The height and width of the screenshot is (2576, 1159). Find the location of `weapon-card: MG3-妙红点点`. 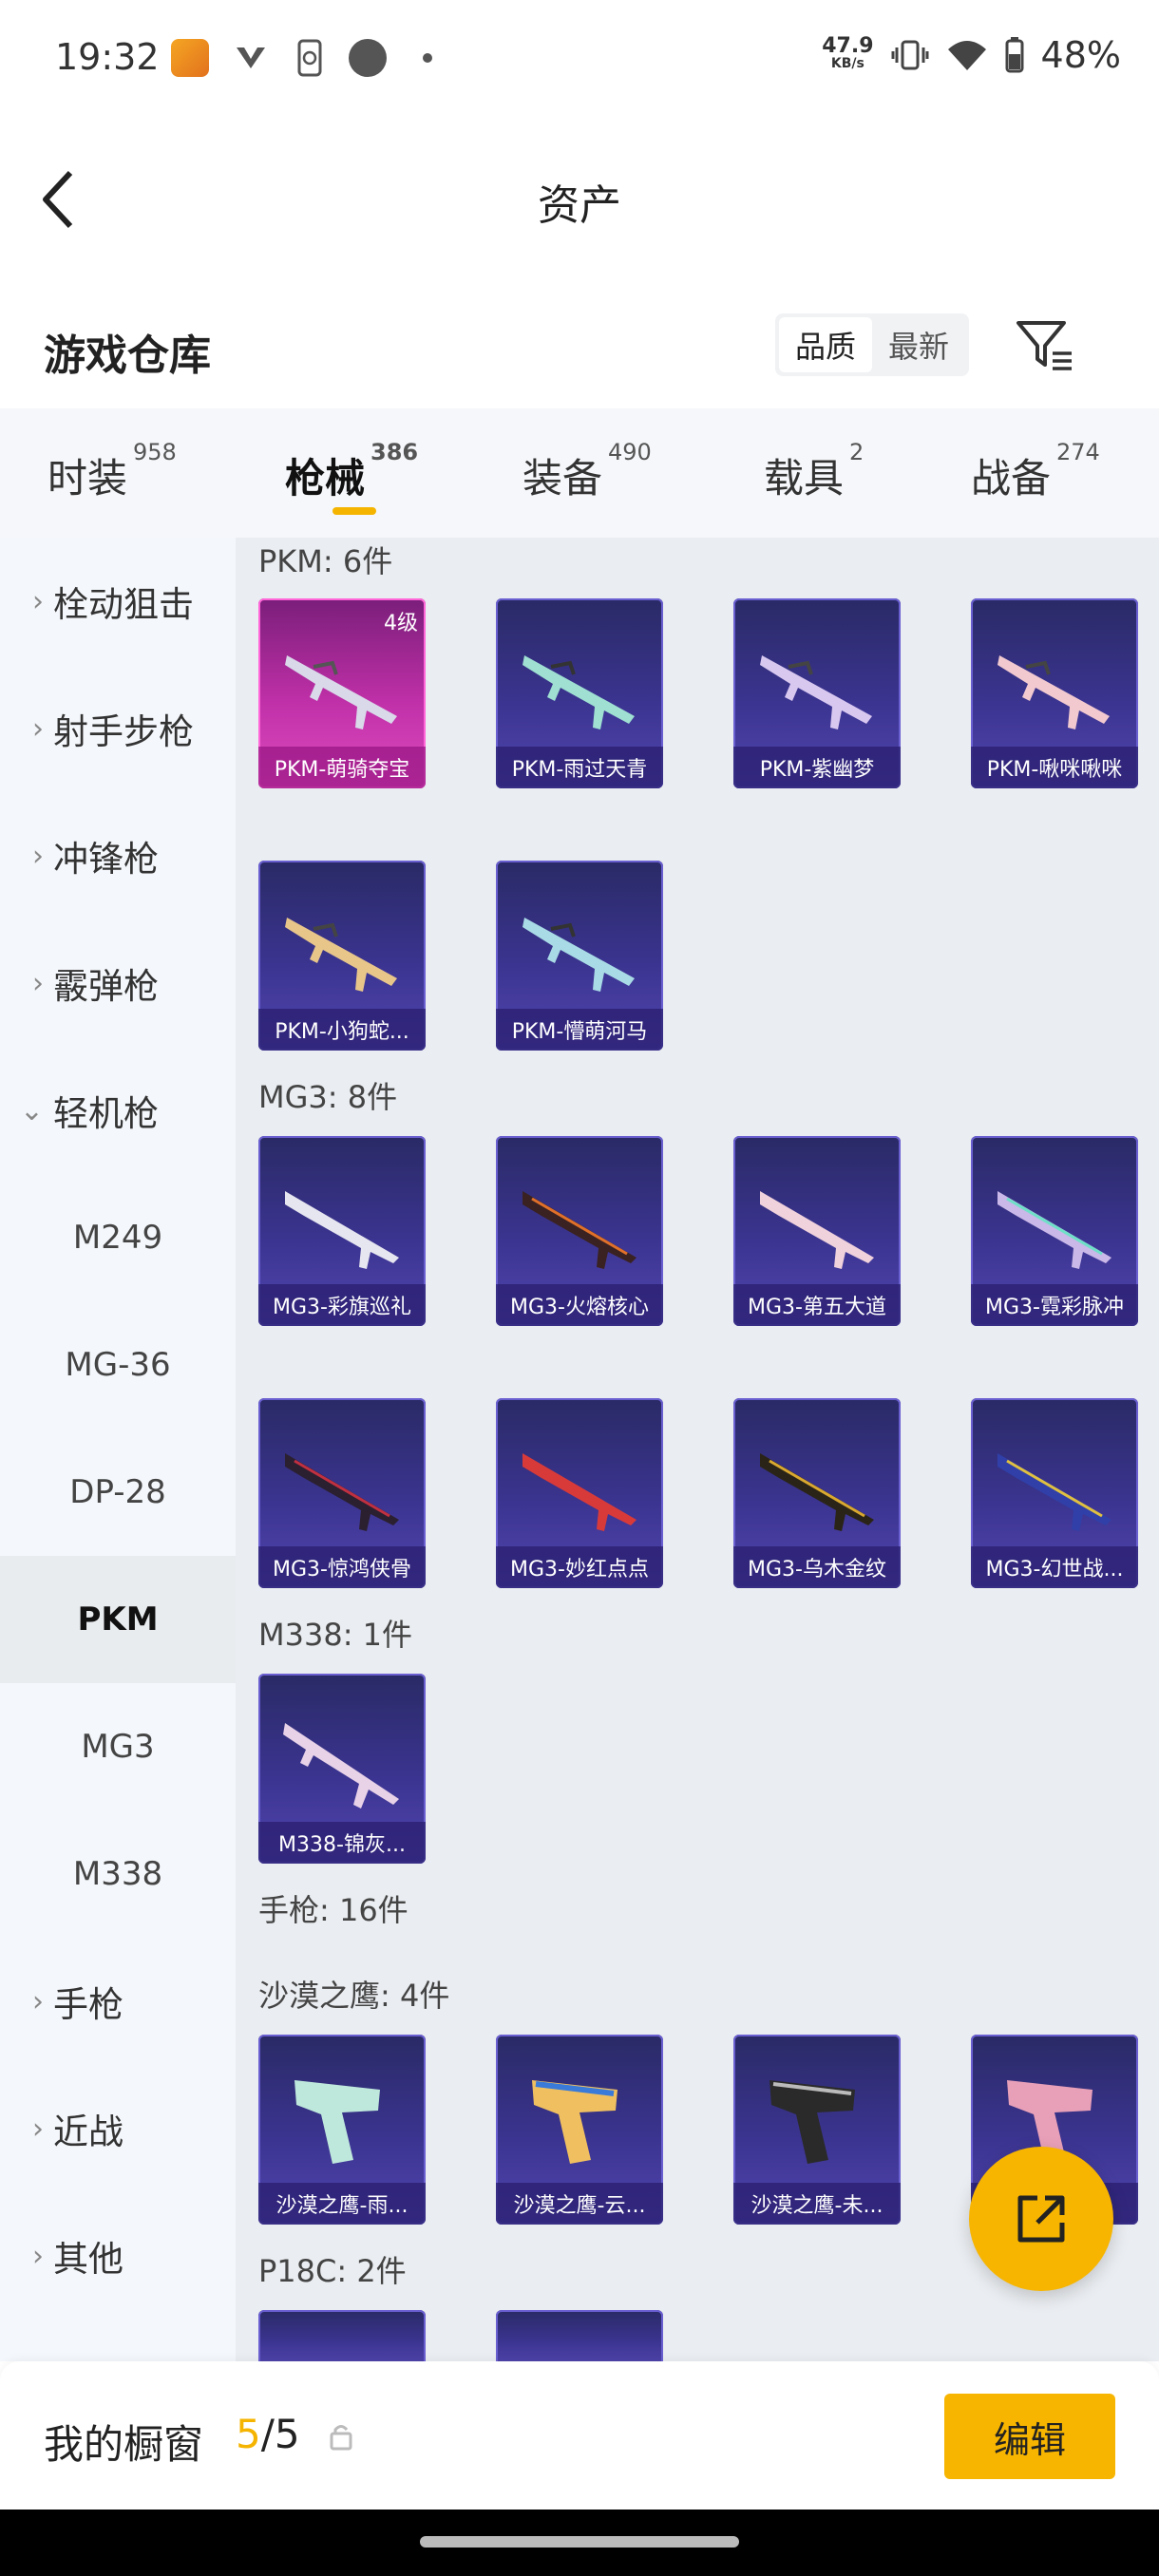

weapon-card: MG3-妙红点点 is located at coordinates (579, 1493).